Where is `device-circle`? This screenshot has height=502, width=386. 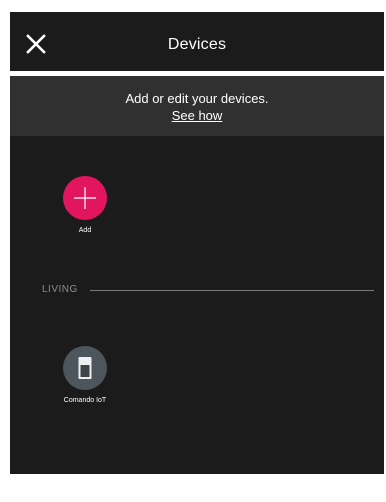
device-circle is located at coordinates (85, 368).